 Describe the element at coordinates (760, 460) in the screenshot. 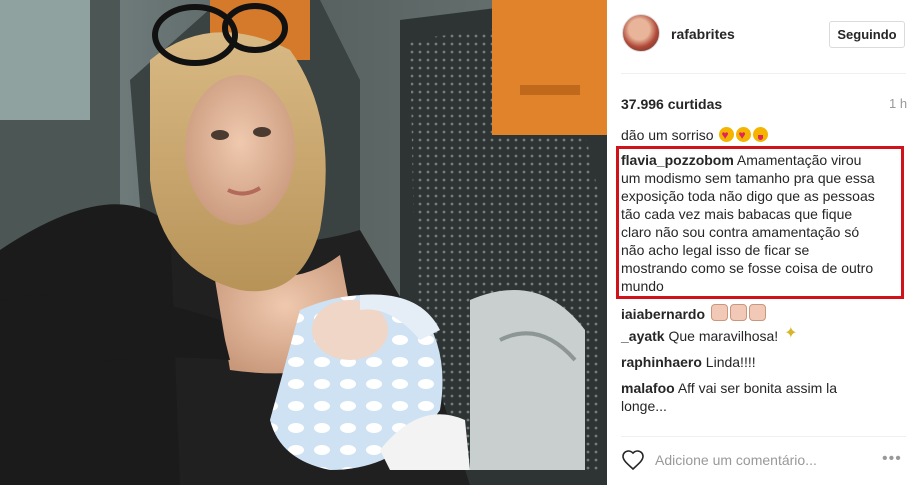

I see `comment-input` at that location.